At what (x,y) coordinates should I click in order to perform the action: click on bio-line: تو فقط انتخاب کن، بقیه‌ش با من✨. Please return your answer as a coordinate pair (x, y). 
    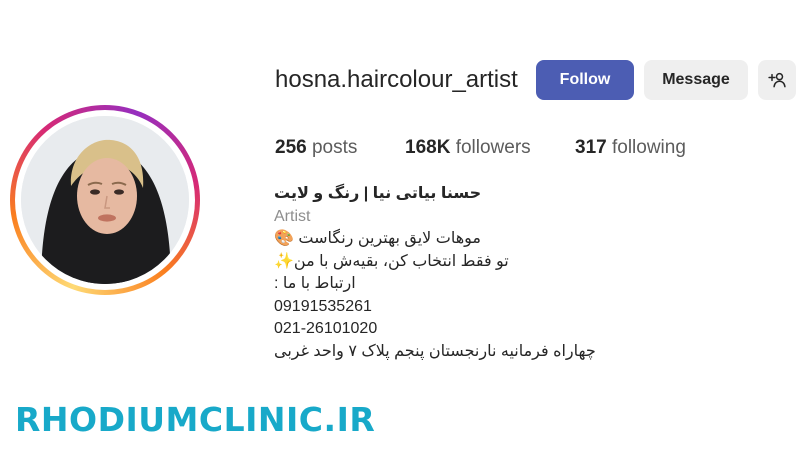
    Looking at the image, I should click on (391, 261).